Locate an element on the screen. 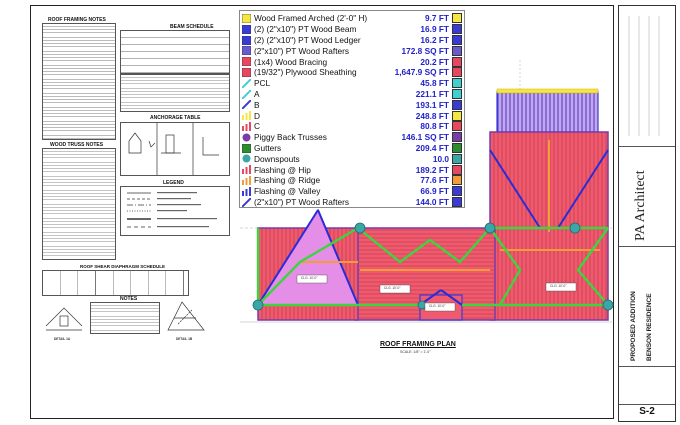  revision-block is located at coordinates (647, 76).